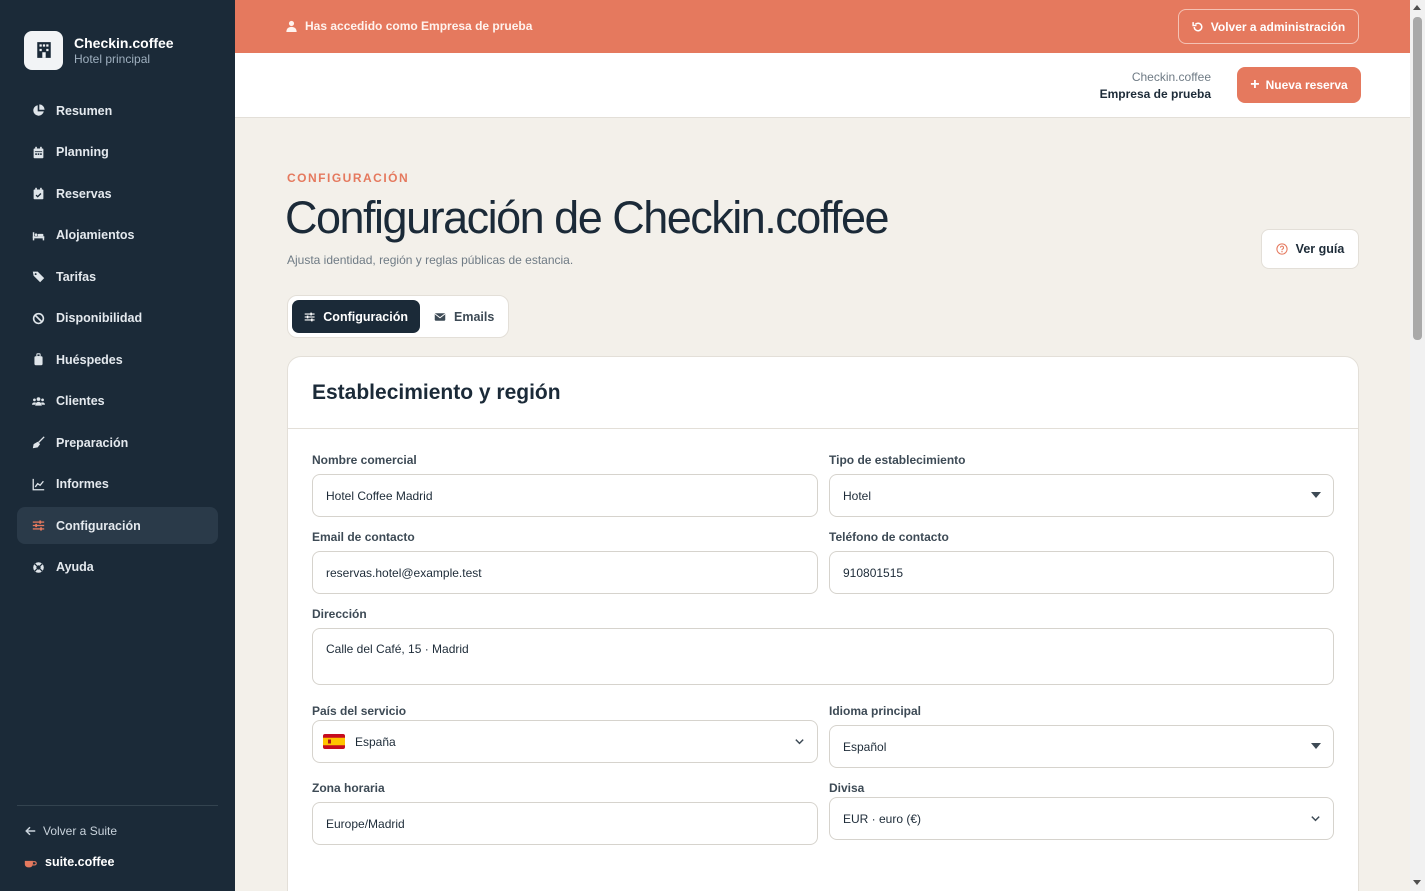  I want to click on sidebar-item-label: Planning, so click(82, 152).